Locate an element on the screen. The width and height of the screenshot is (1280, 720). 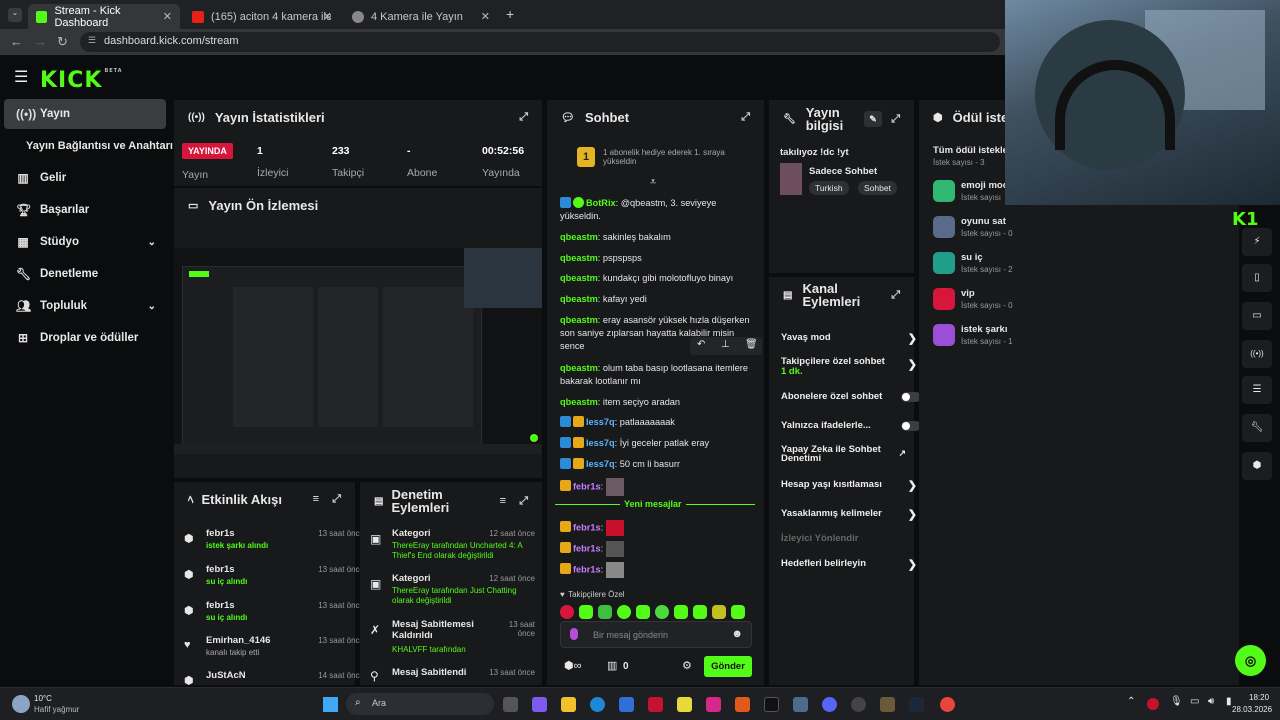
chat-username: BotRix is located at coordinates (601, 203).